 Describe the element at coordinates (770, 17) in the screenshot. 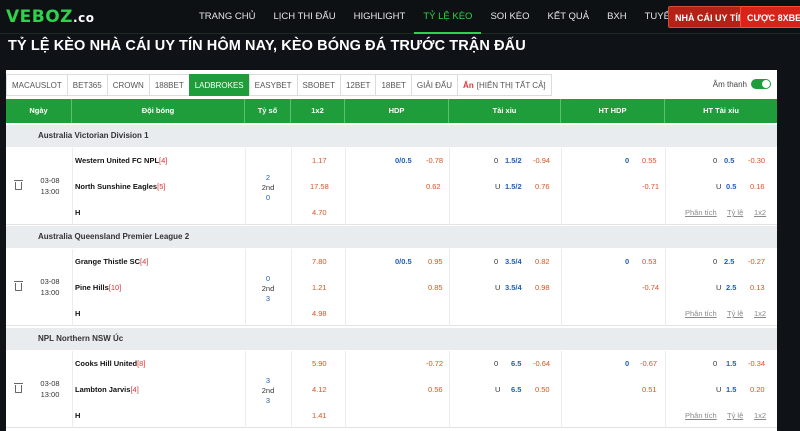

I see `cuoc-8xbet-button: CƯỢC 8XBET` at that location.